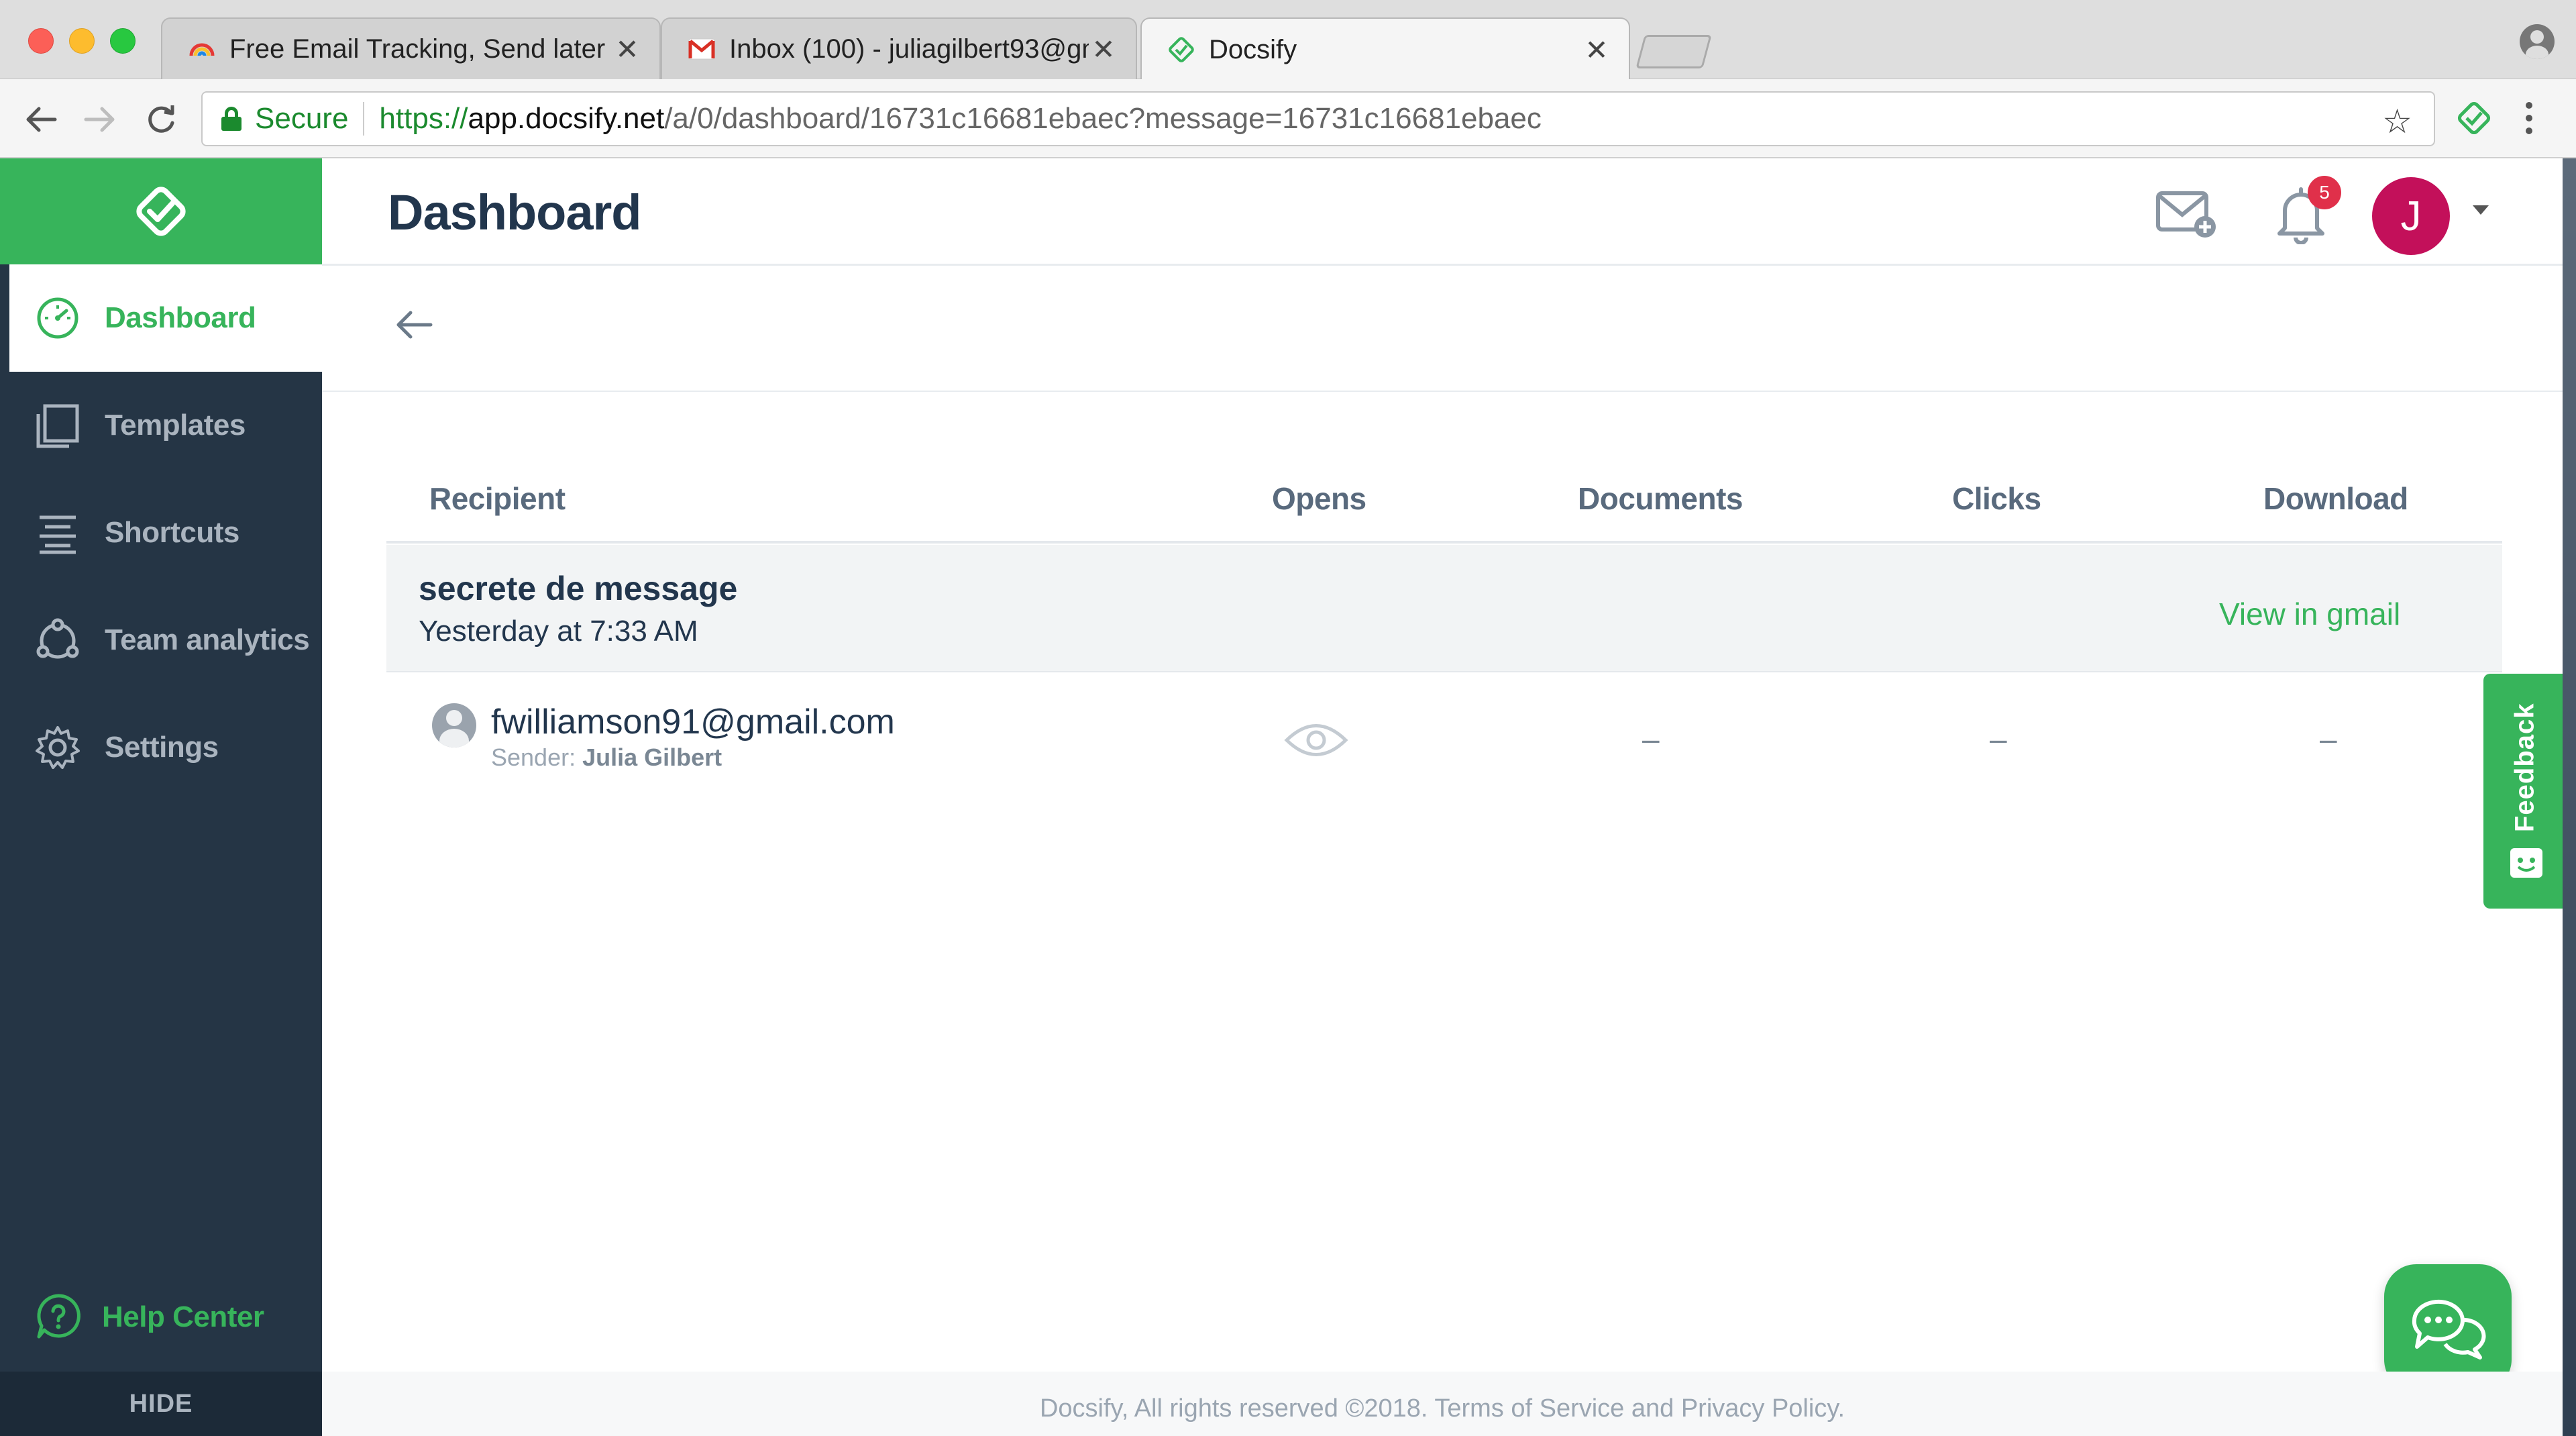  Describe the element at coordinates (1385, 49) in the screenshot. I see `browser-tab-docsify: Docsify ✕` at that location.